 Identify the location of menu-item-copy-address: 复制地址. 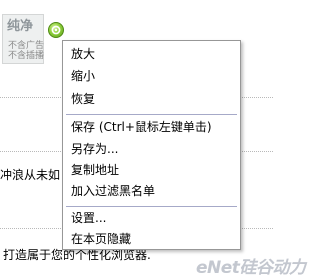
(95, 170).